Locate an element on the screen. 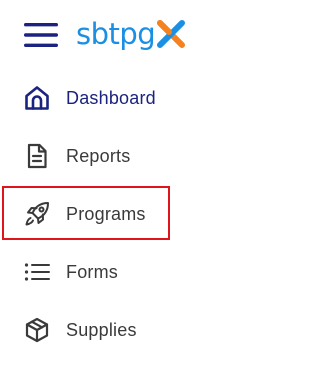 The image size is (320, 367). document-icon is located at coordinates (37, 156).